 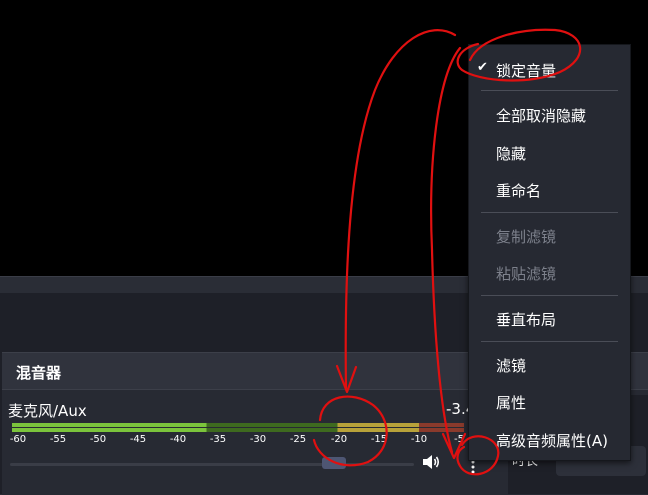 I want to click on audio-source-name: 麦克风/Aux, so click(x=47, y=411).